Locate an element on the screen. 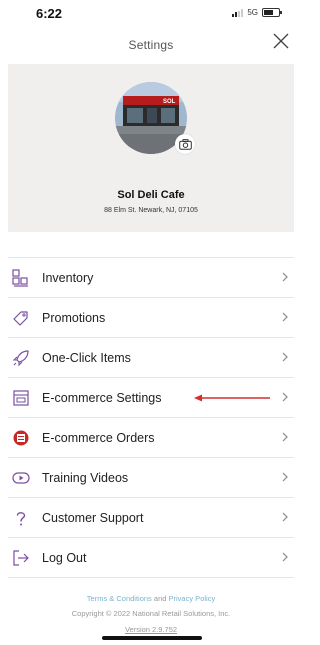 This screenshot has height=645, width=320. tag-icon is located at coordinates (21, 318).